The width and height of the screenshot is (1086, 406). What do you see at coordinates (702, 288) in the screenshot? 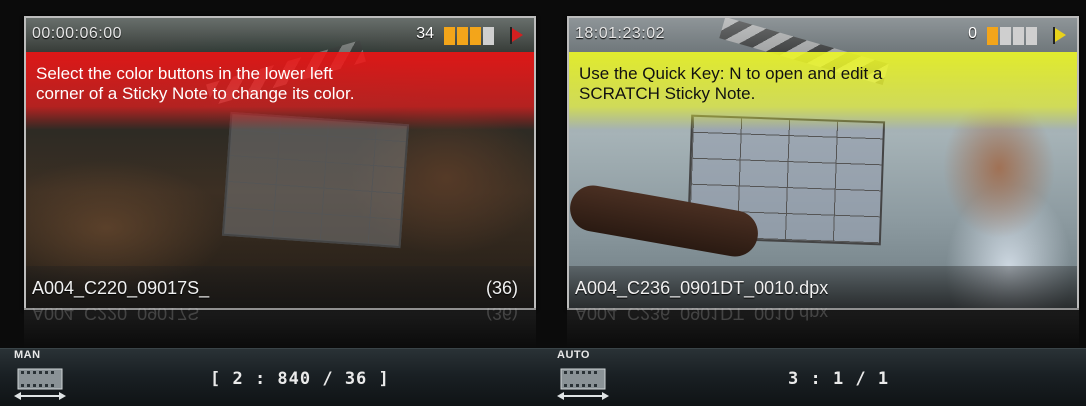
I see `clip-name: A004_C236_0901DT_0010.dpx` at bounding box center [702, 288].